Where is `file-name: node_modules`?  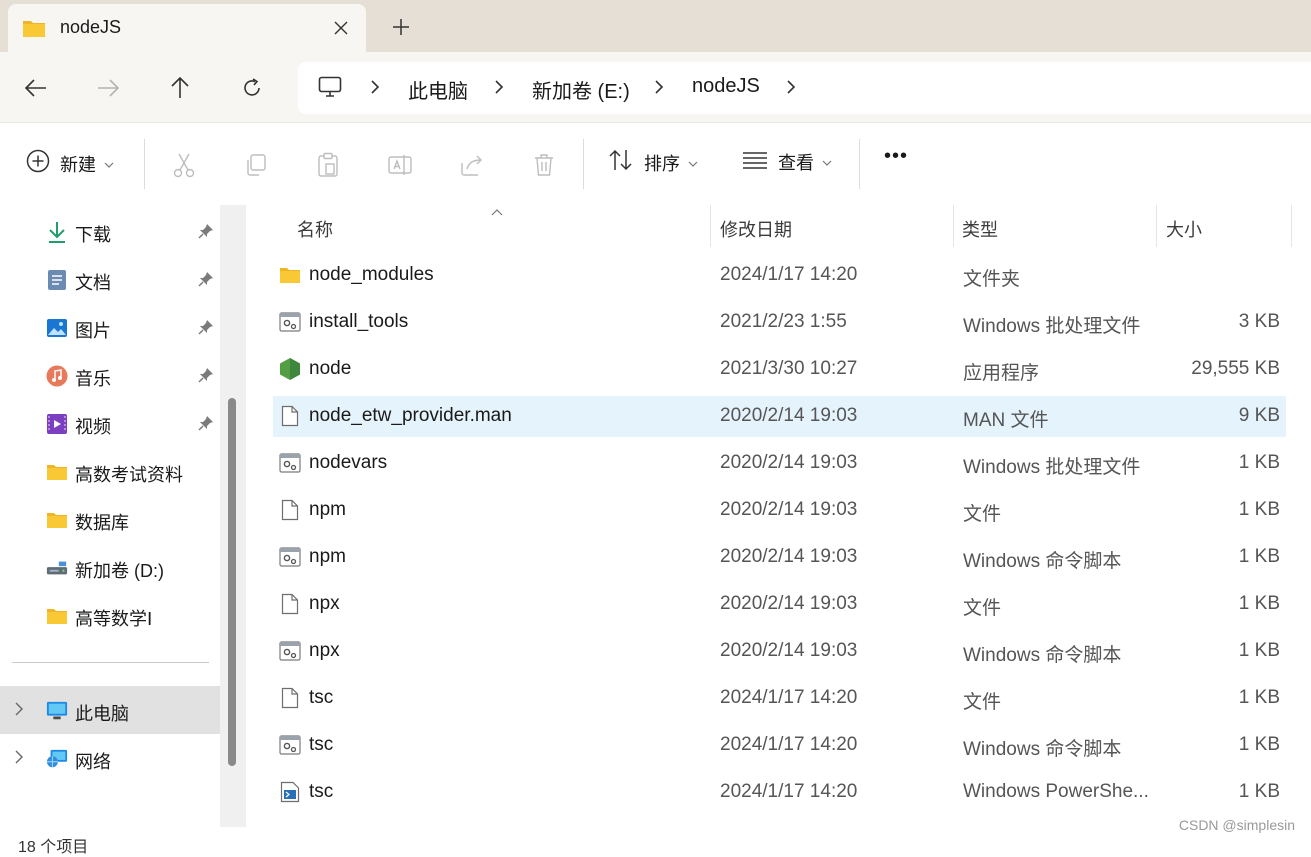 file-name: node_modules is located at coordinates (371, 274).